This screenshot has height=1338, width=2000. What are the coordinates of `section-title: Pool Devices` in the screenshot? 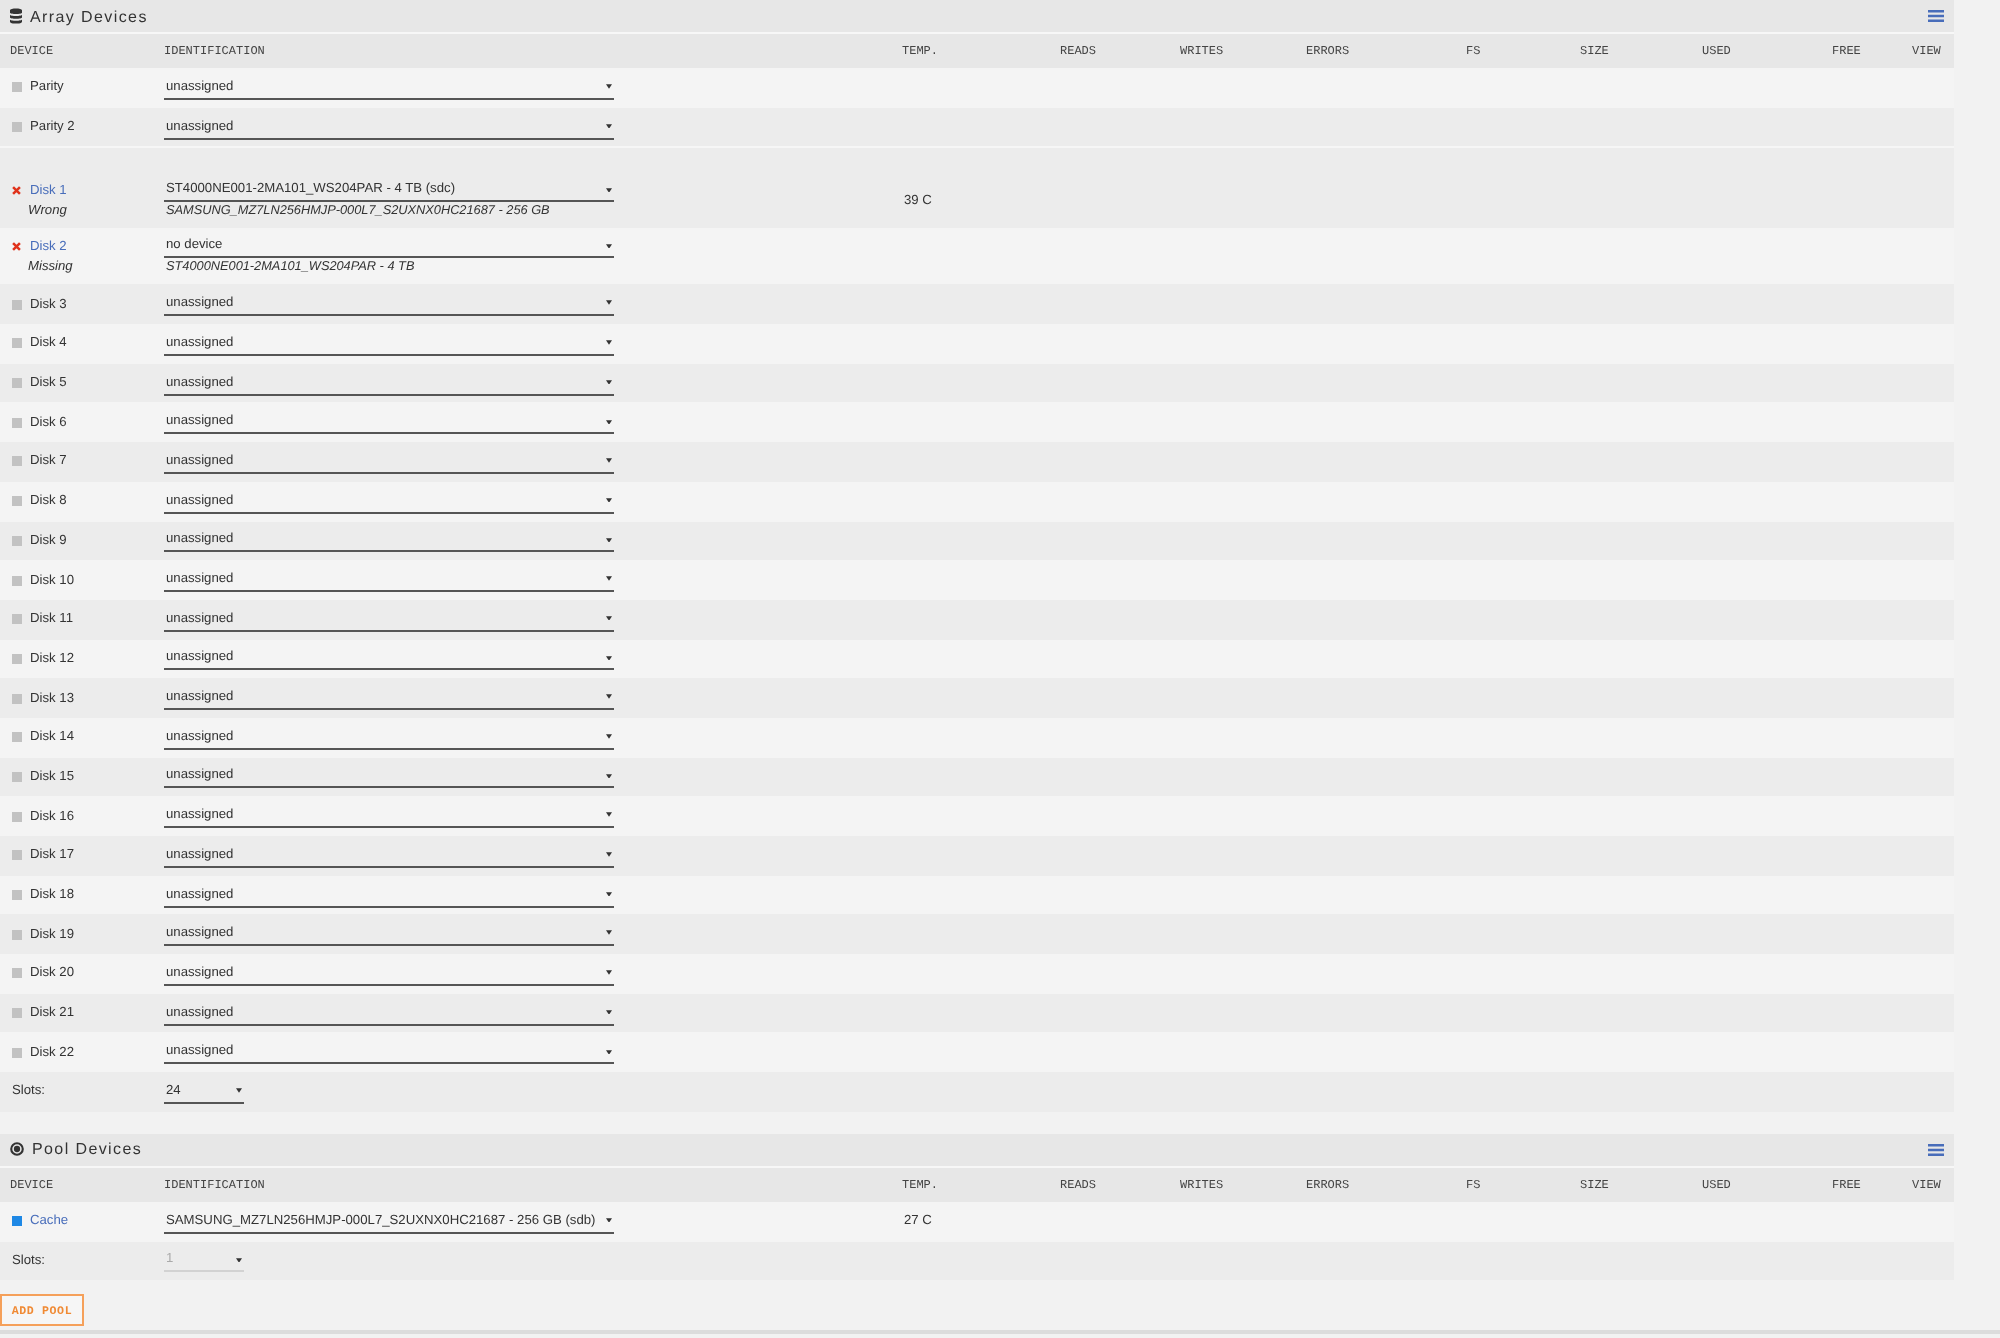 It's located at (87, 1149).